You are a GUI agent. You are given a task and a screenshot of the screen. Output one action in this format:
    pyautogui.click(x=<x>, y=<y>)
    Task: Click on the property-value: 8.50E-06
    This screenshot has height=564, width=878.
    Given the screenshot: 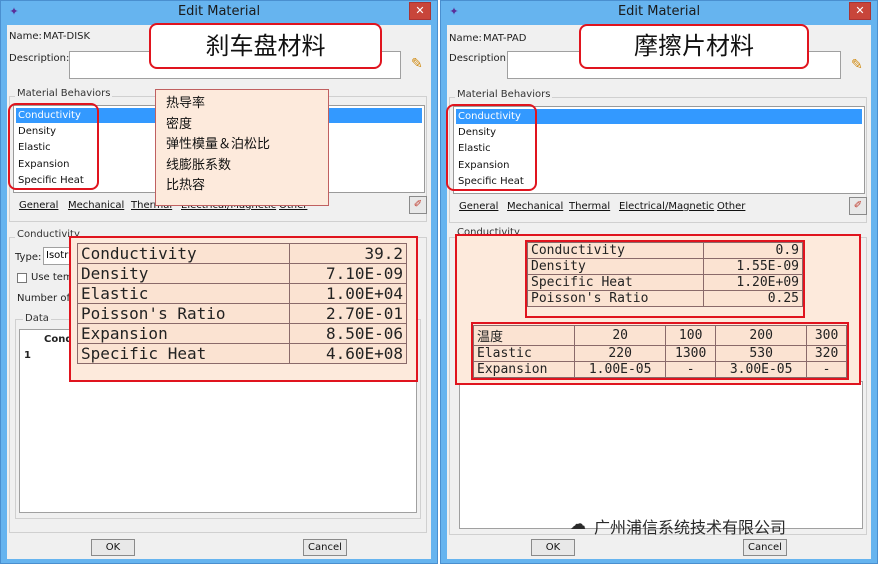 What is the action you would take?
    pyautogui.click(x=348, y=333)
    